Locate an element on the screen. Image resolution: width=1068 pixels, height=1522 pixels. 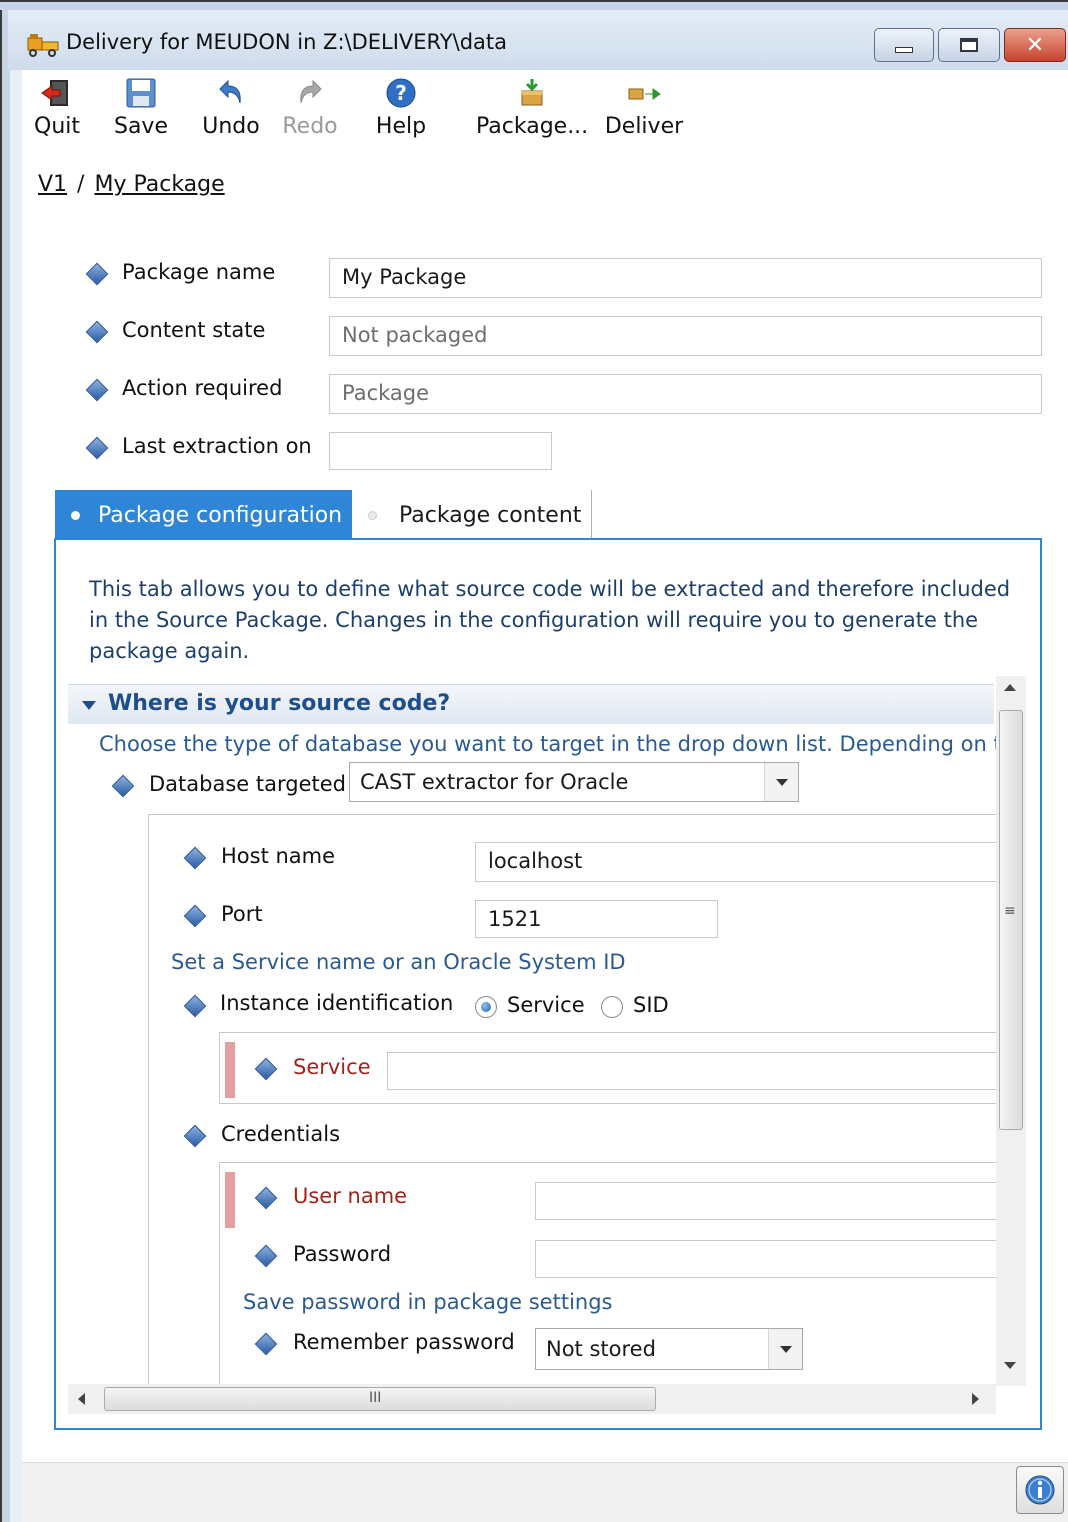
section-title: Where is your source code? is located at coordinates (279, 703).